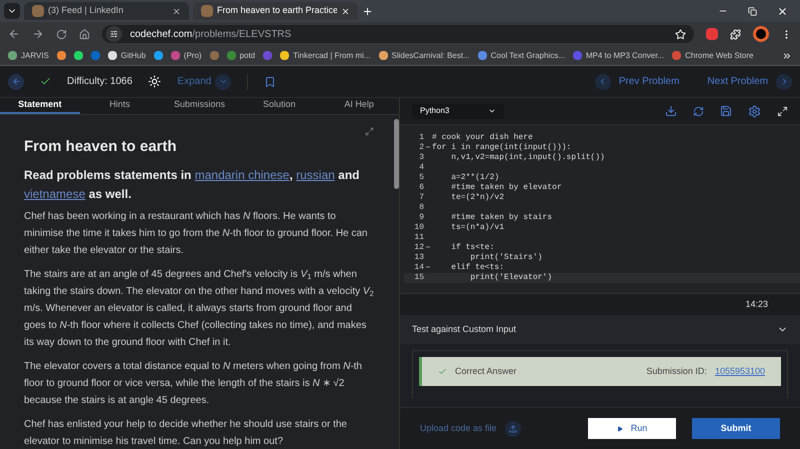 The image size is (800, 449). I want to click on tab-title: (3) Feed | LinkedIn, so click(86, 11).